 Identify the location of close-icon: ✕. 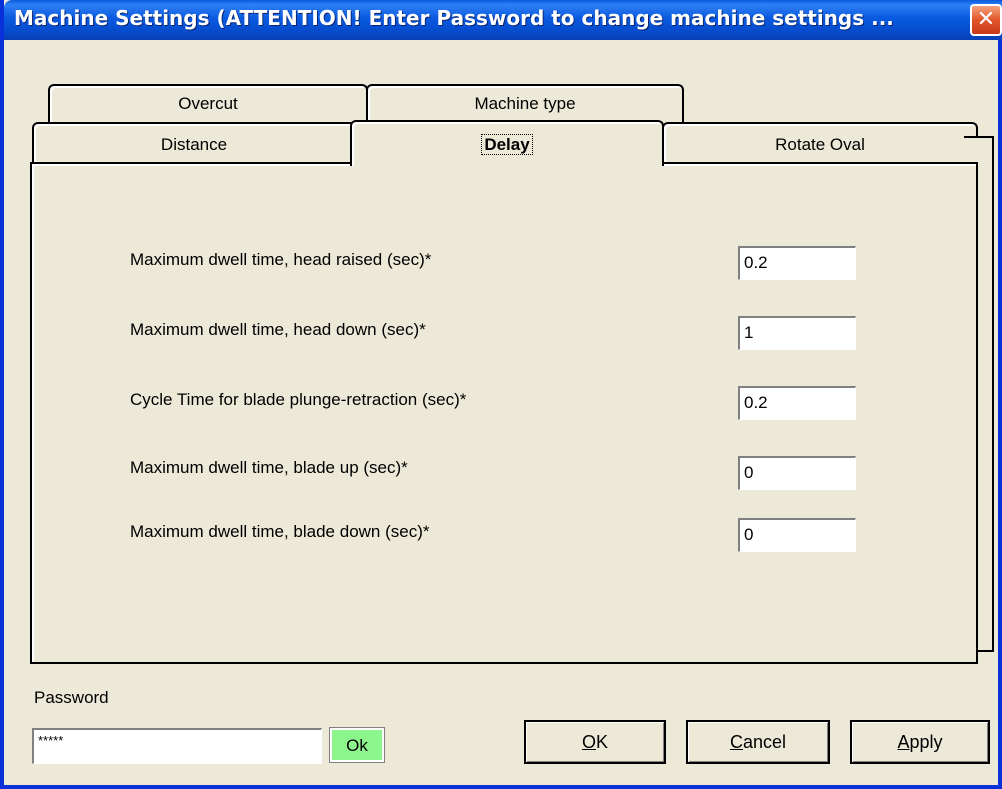
(986, 20).